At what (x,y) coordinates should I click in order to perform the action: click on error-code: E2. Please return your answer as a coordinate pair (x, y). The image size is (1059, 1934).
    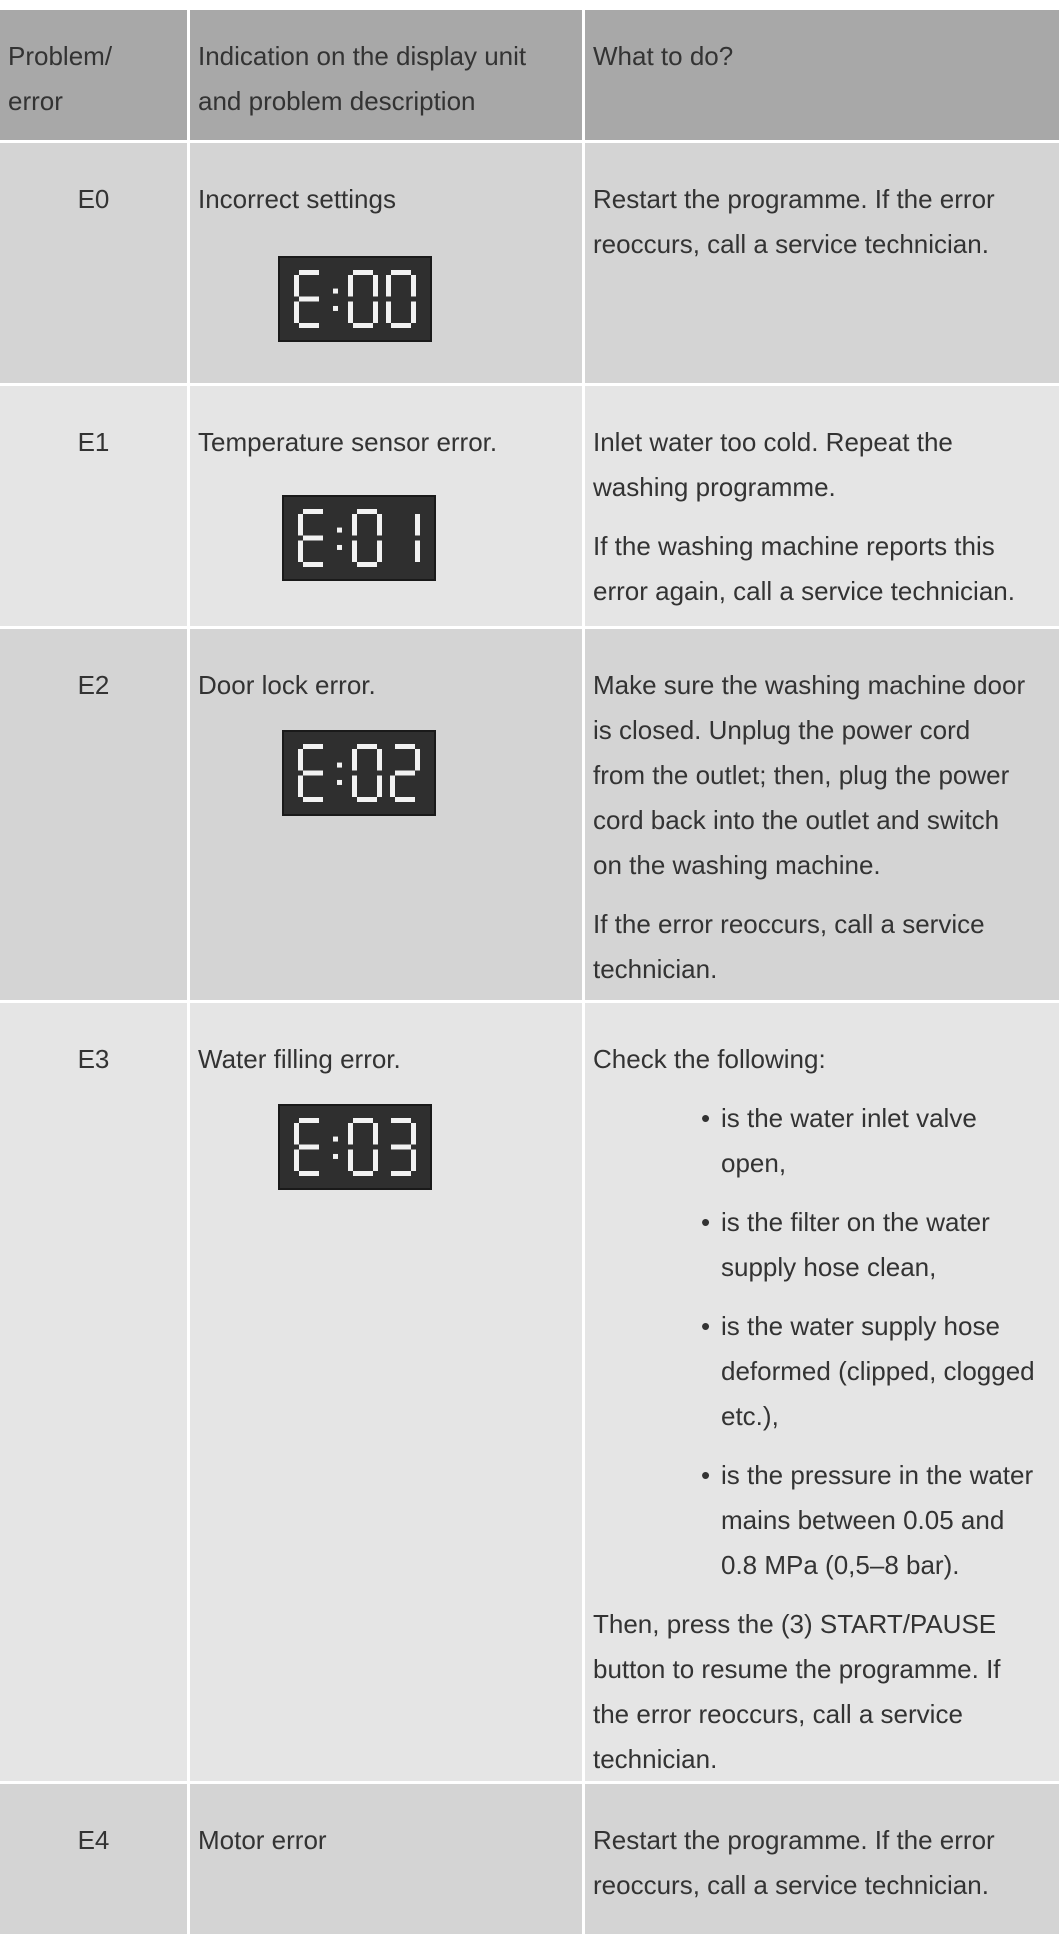
    Looking at the image, I should click on (93, 685).